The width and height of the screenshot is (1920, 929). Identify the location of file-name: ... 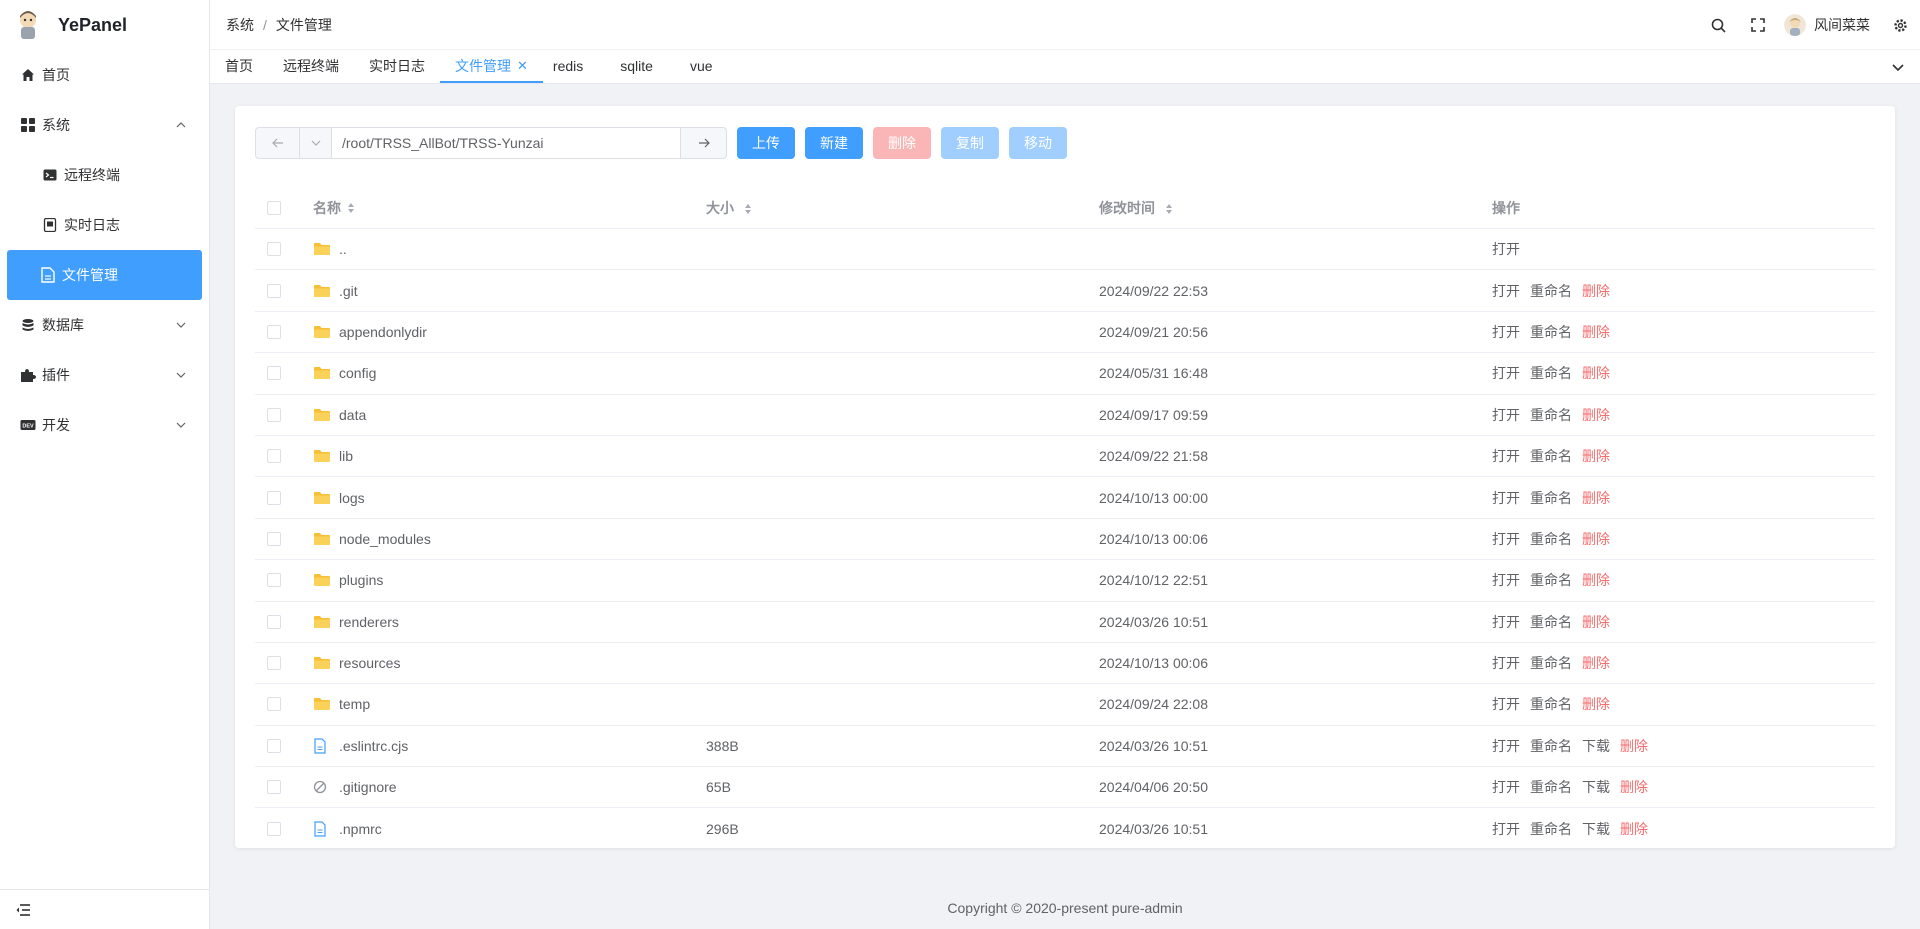
(343, 249).